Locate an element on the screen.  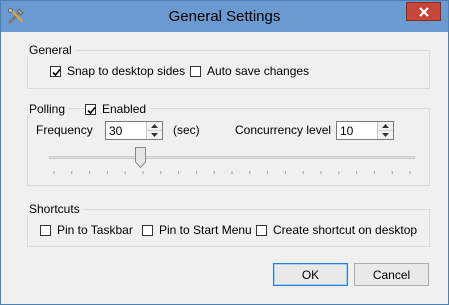
snap-label: Snap to desktop sides is located at coordinates (126, 71).